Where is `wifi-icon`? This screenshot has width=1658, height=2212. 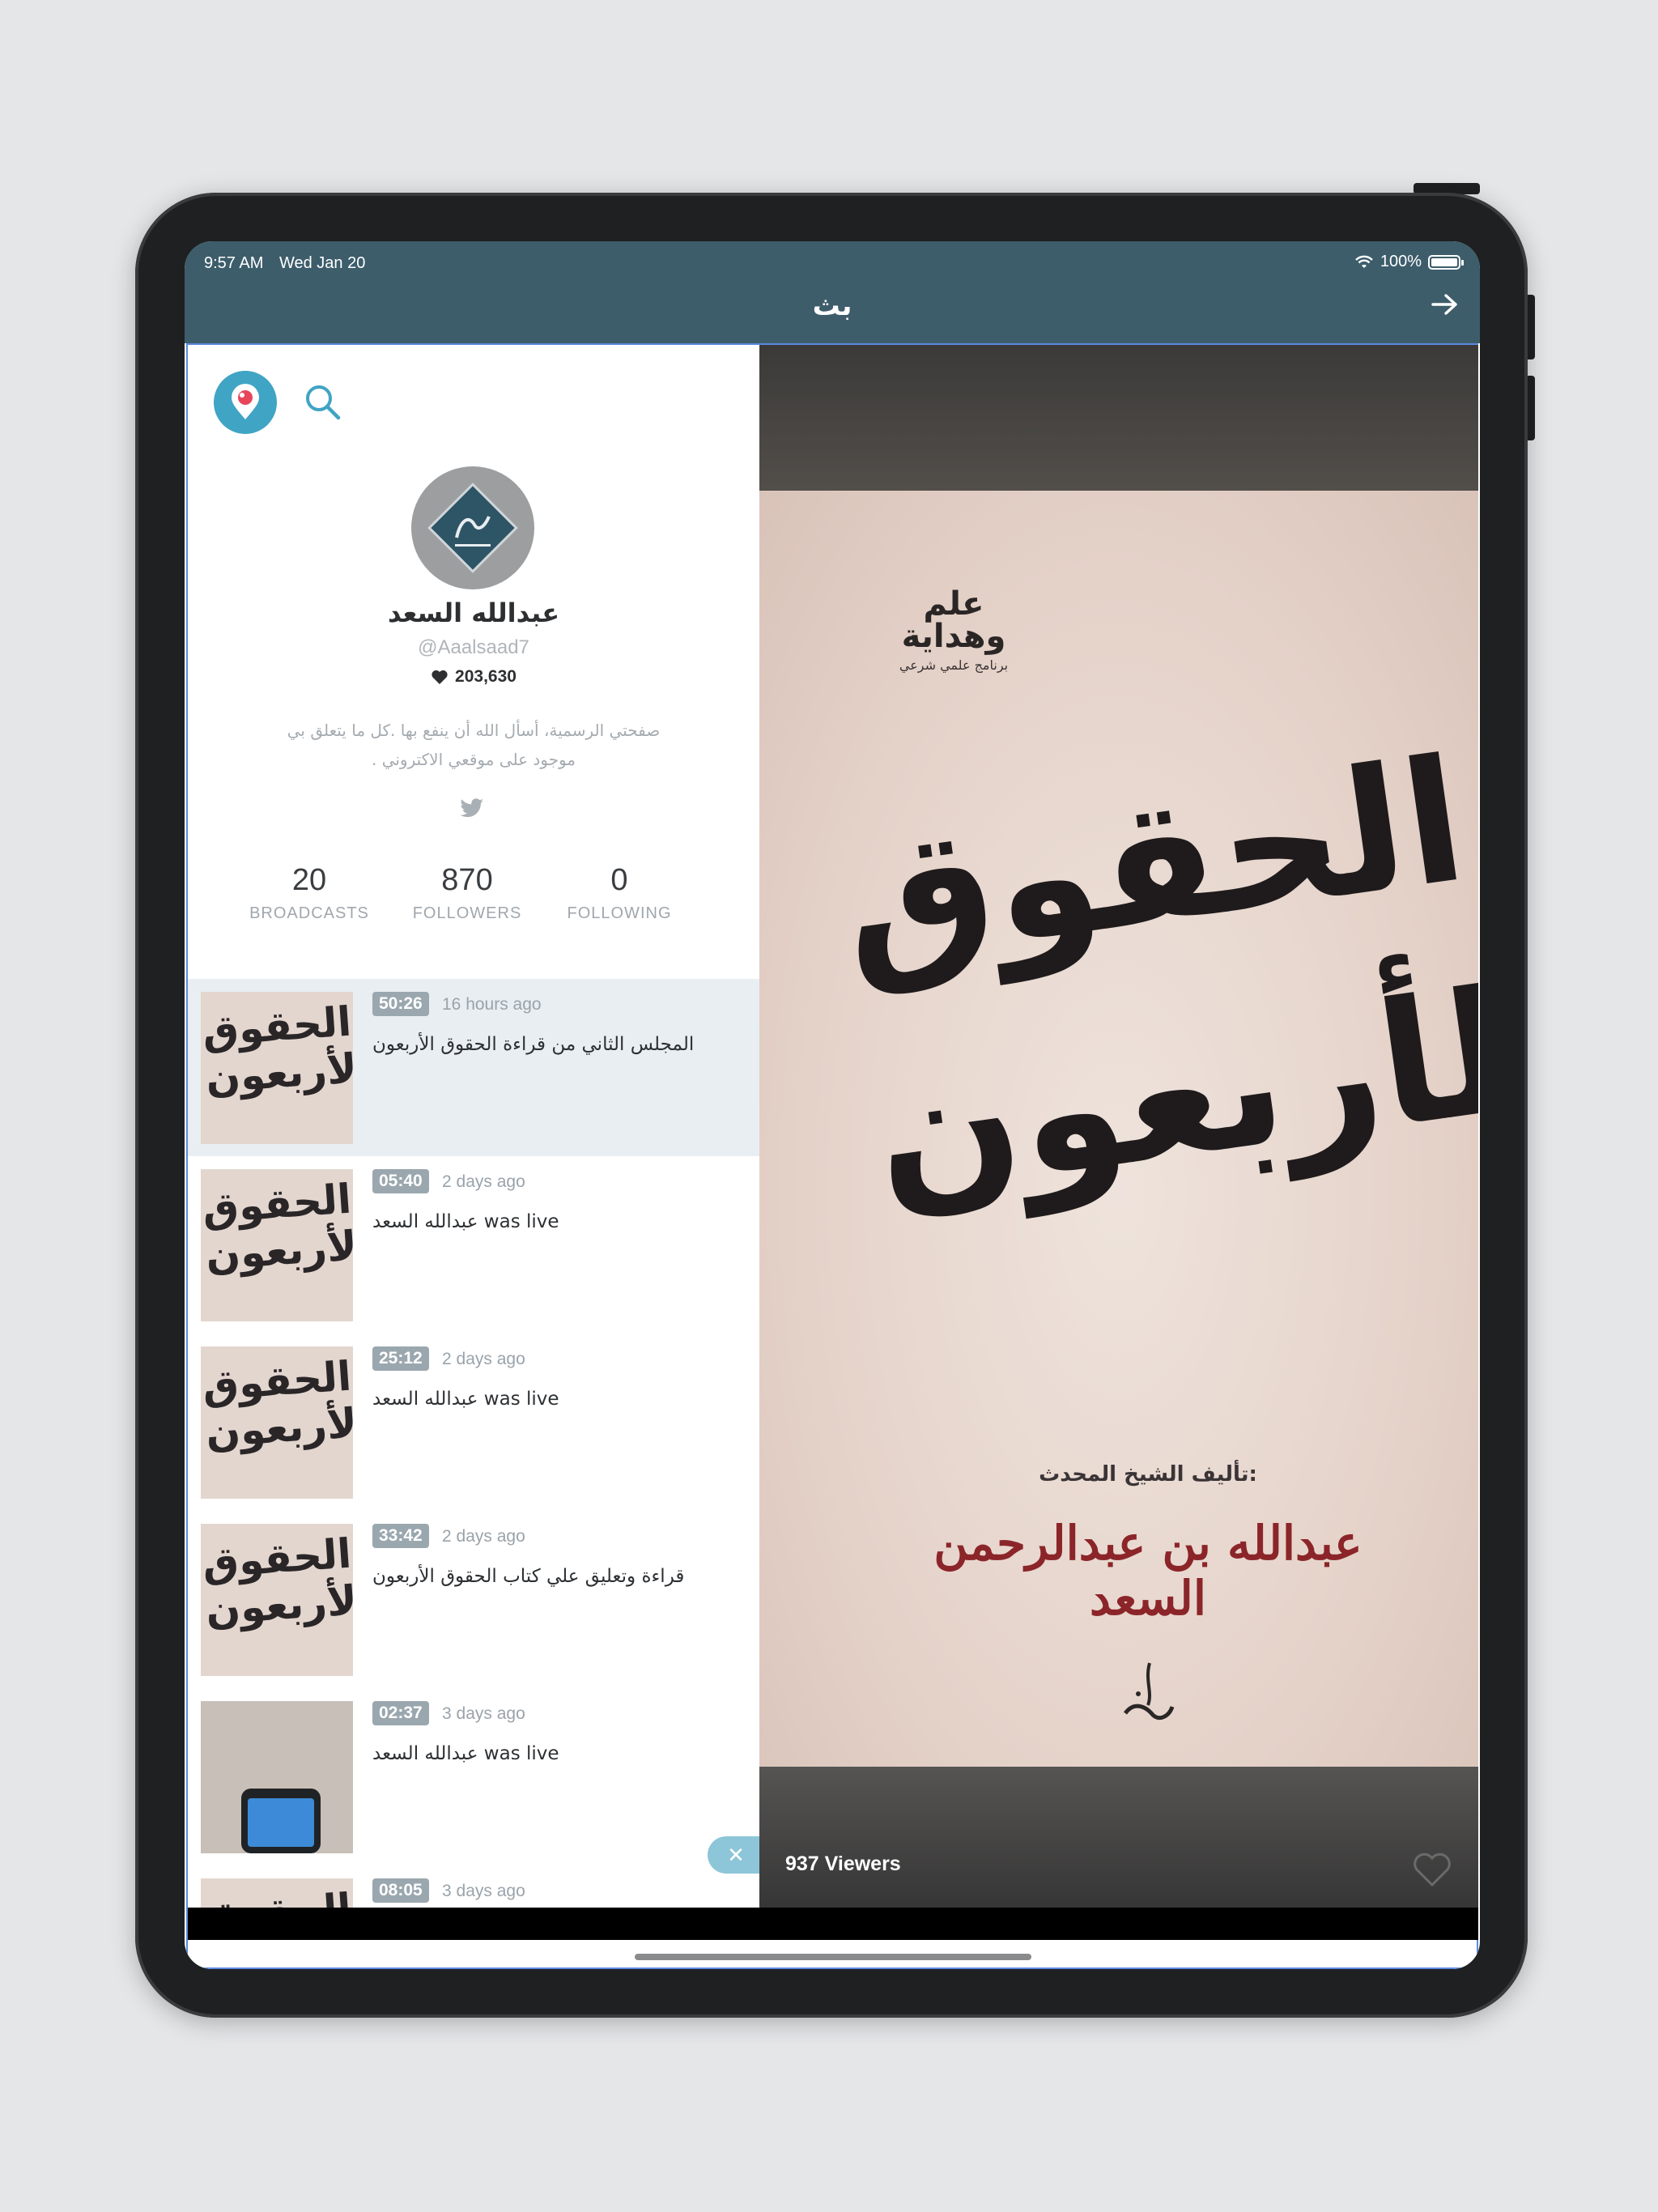
wifi-icon is located at coordinates (1363, 261).